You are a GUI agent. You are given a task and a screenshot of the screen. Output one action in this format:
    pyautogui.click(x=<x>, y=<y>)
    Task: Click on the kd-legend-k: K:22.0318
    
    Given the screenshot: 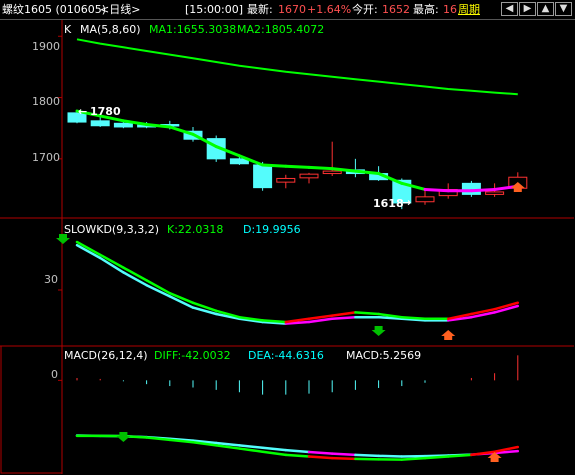 What is the action you would take?
    pyautogui.click(x=195, y=229)
    